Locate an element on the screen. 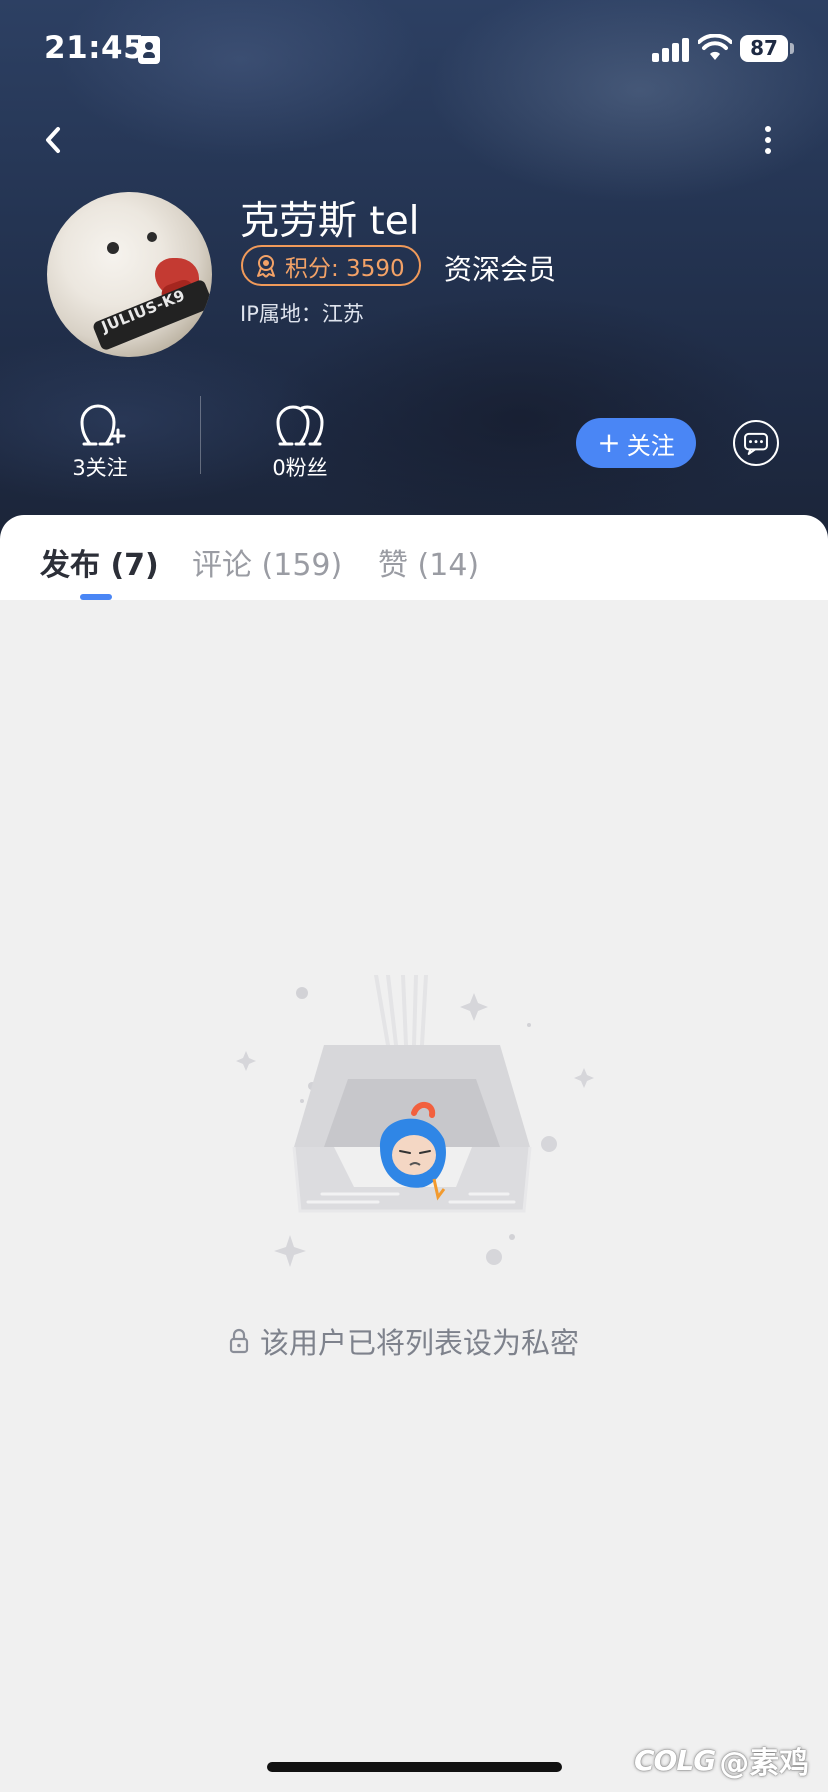 The image size is (828, 1792). empty-box-illustration is located at coordinates (415, 1121).